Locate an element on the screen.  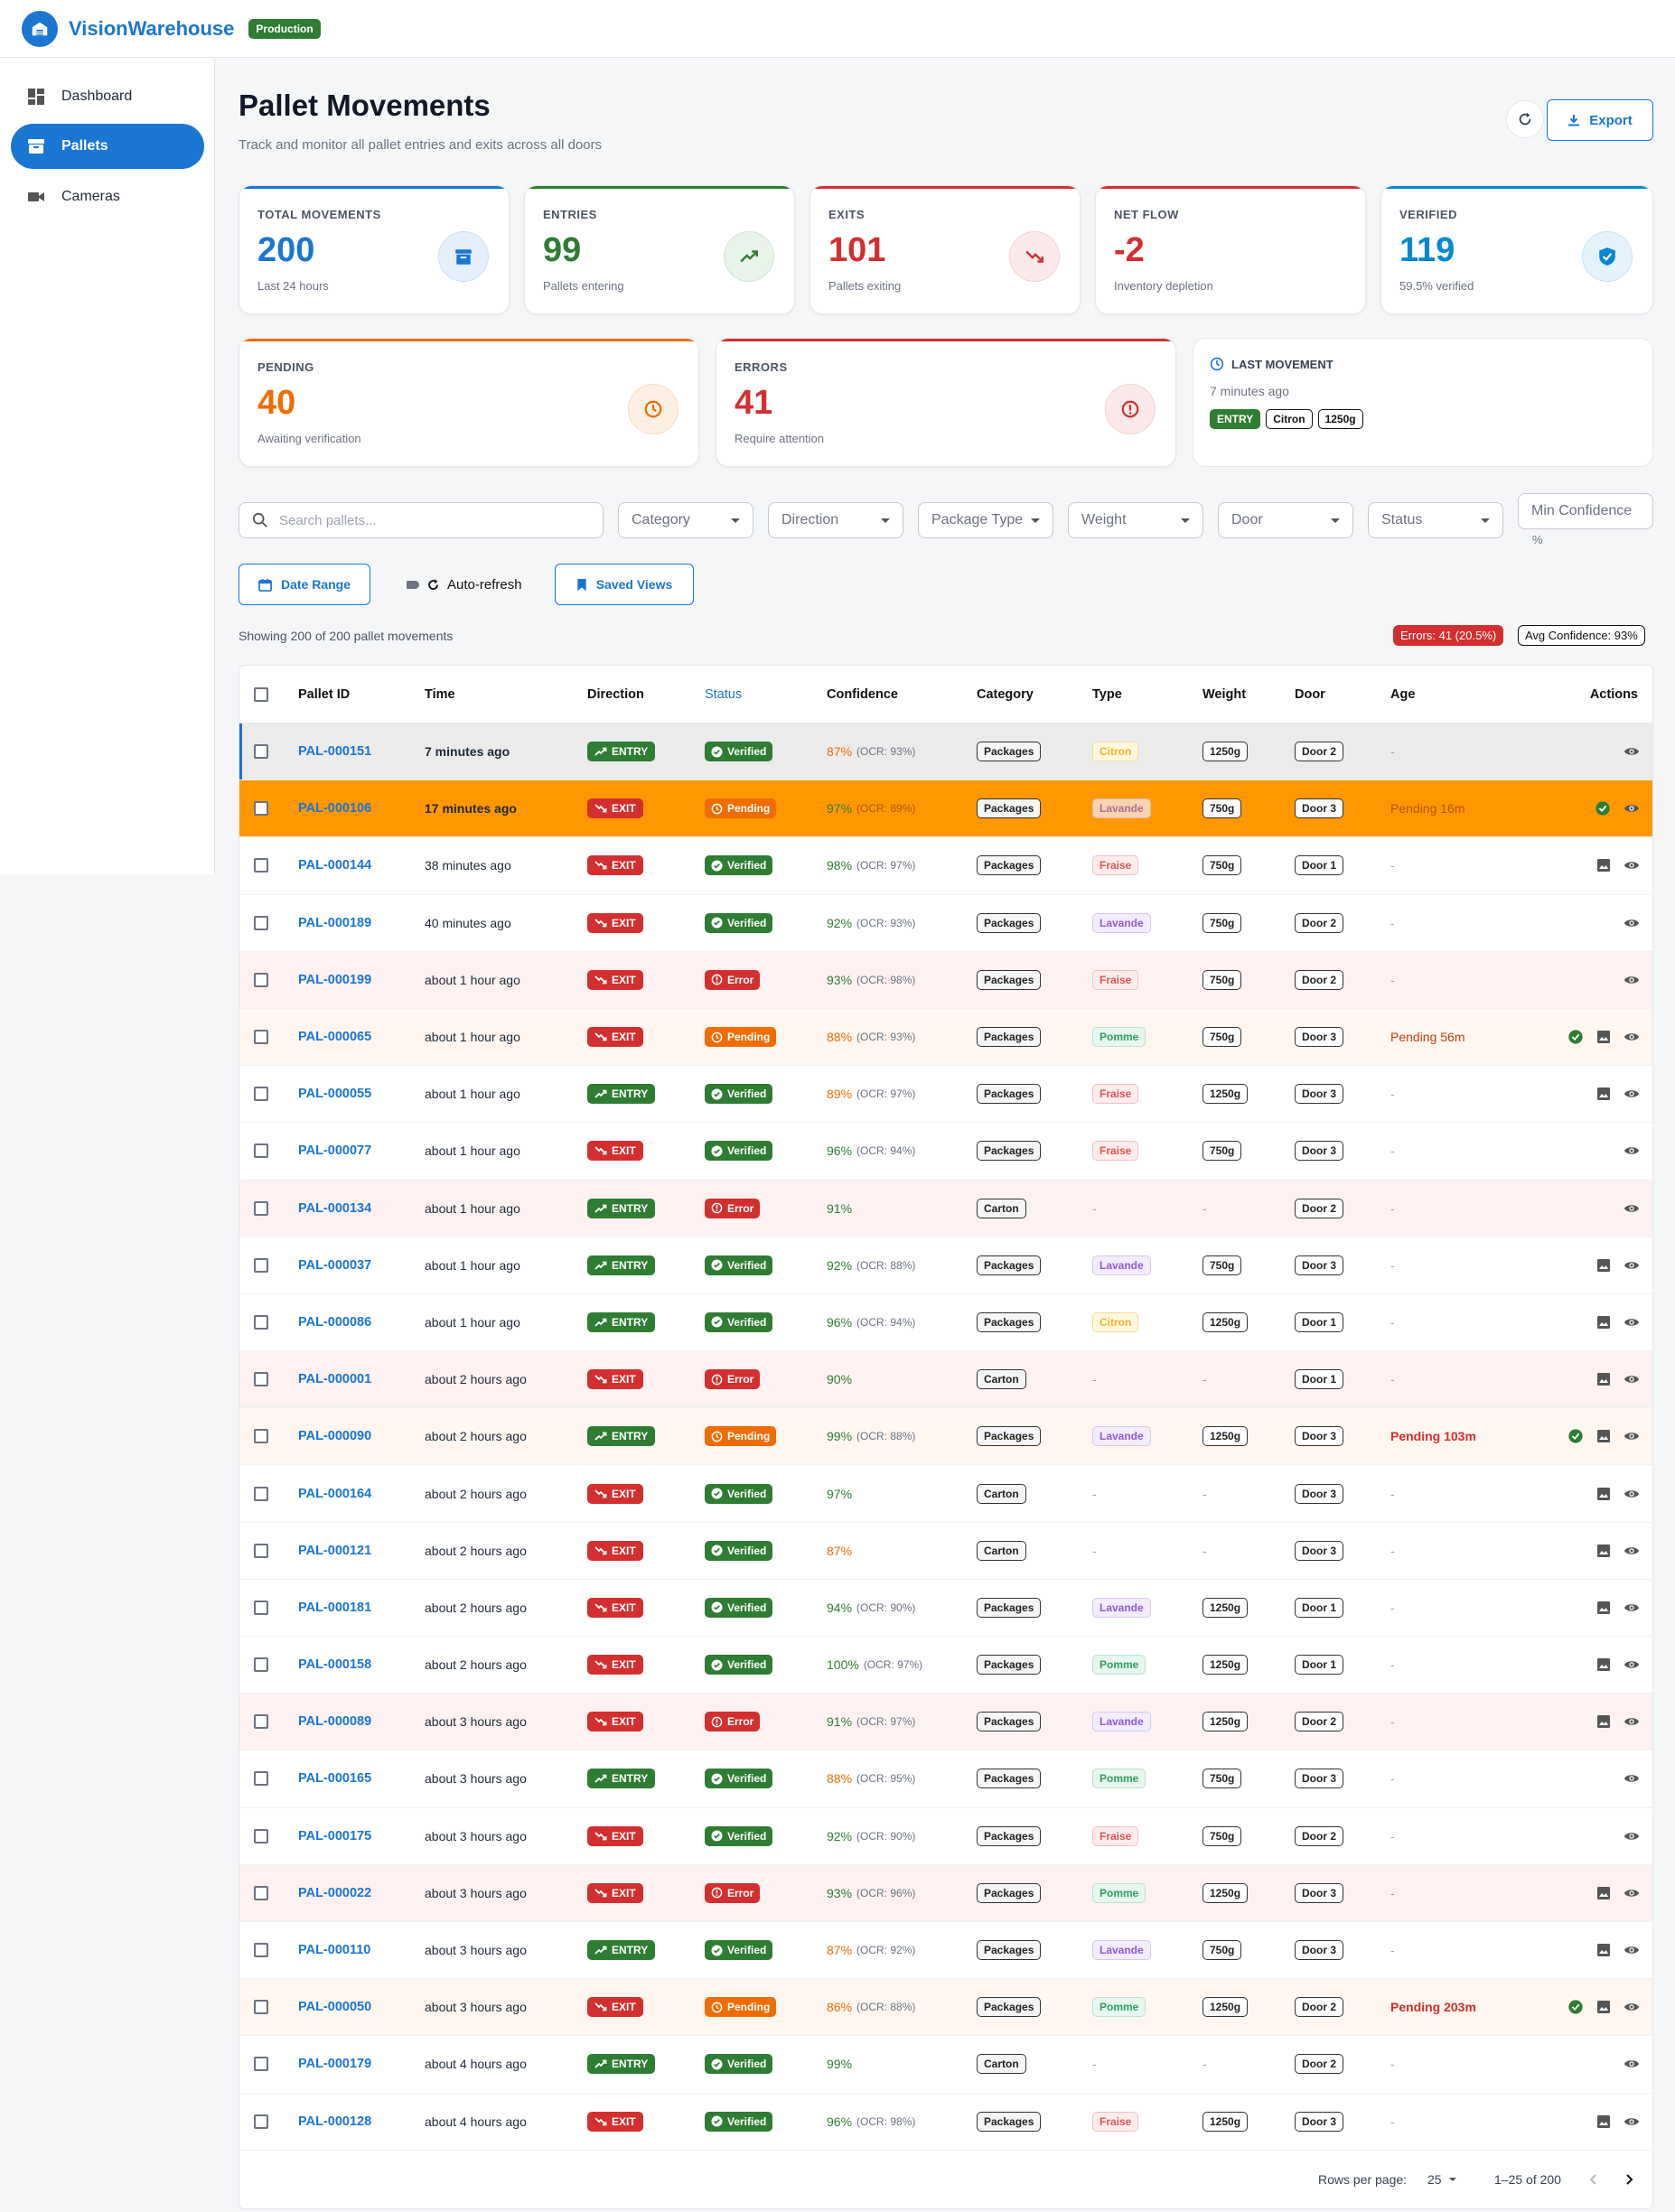
refresh-button is located at coordinates (1525, 119).